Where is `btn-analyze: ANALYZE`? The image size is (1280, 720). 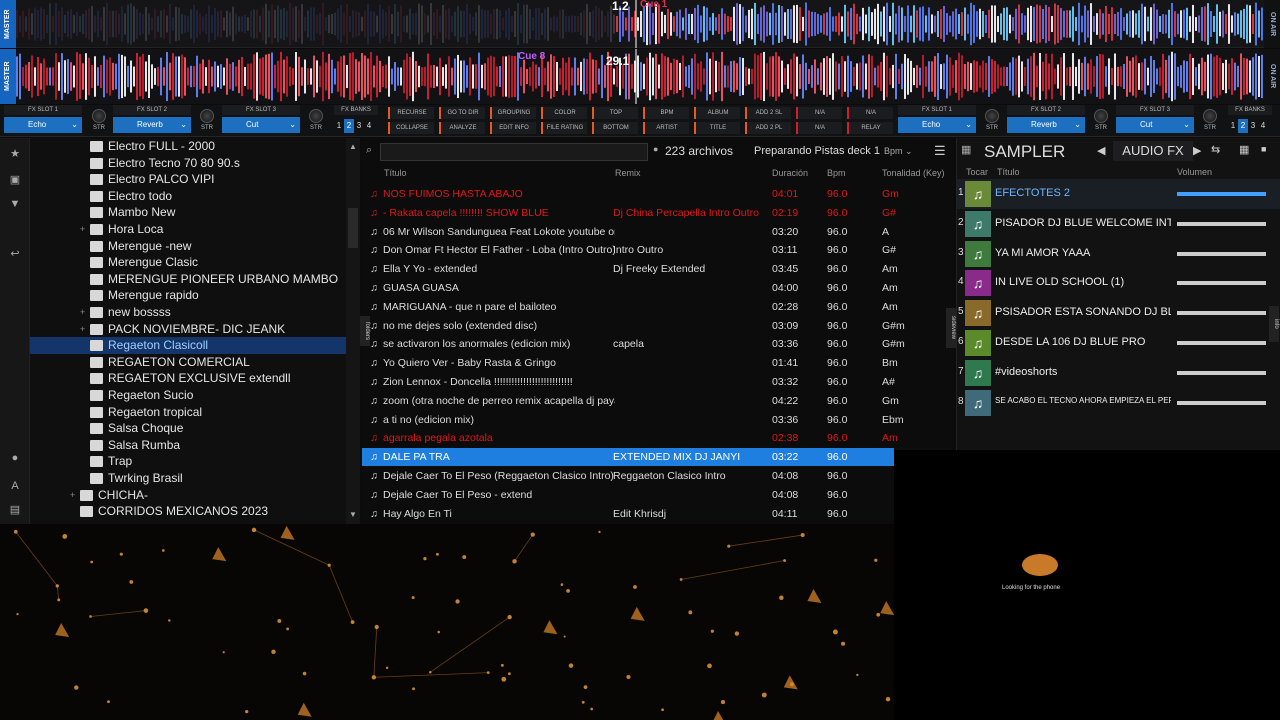 btn-analyze: ANALYZE is located at coordinates (462, 128).